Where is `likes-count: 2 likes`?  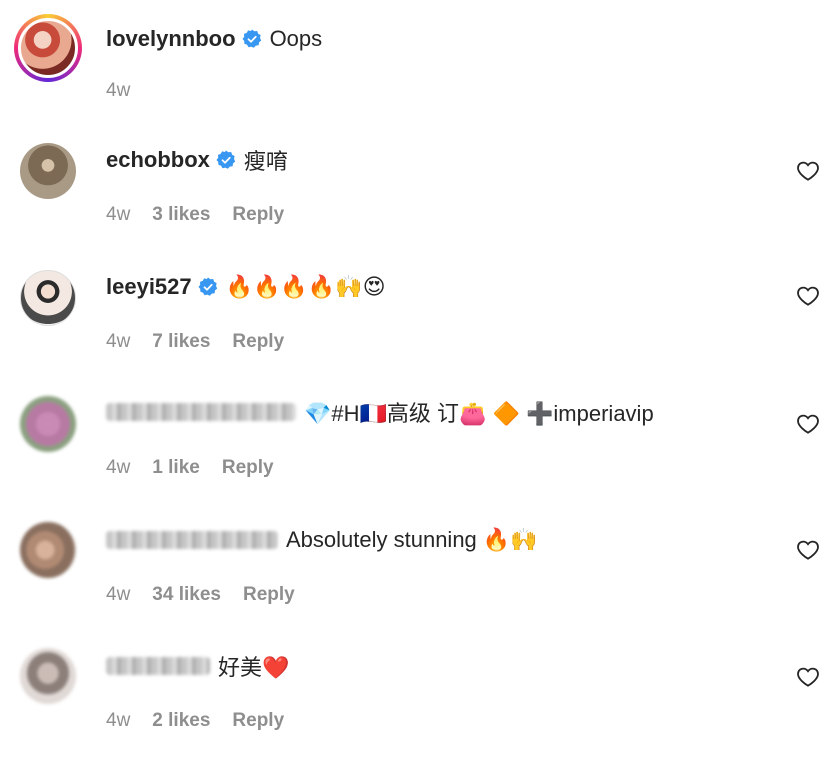
likes-count: 2 likes is located at coordinates (181, 721).